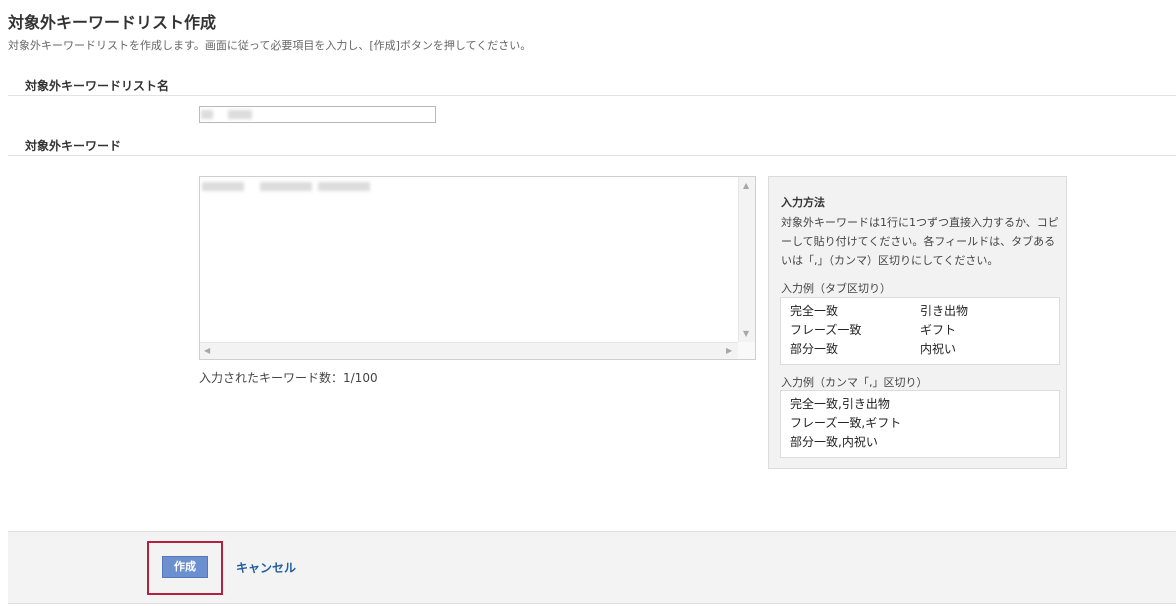 This screenshot has width=1176, height=606. I want to click on list-name-label: 対象外キーワードリスト名, so click(97, 86).